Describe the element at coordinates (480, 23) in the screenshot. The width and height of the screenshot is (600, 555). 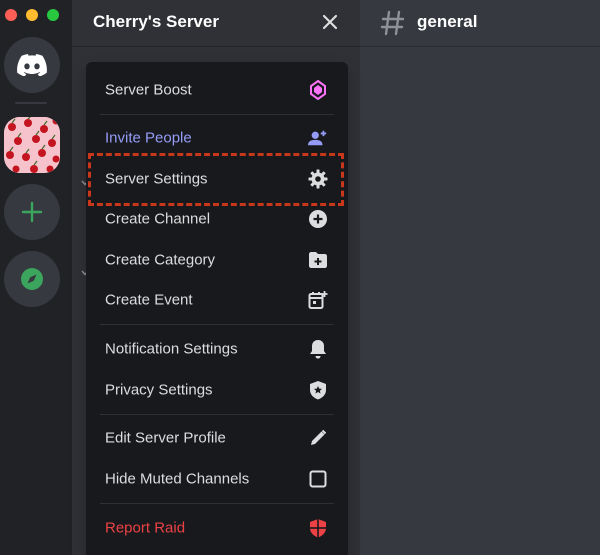
I see `channel-header: general` at that location.